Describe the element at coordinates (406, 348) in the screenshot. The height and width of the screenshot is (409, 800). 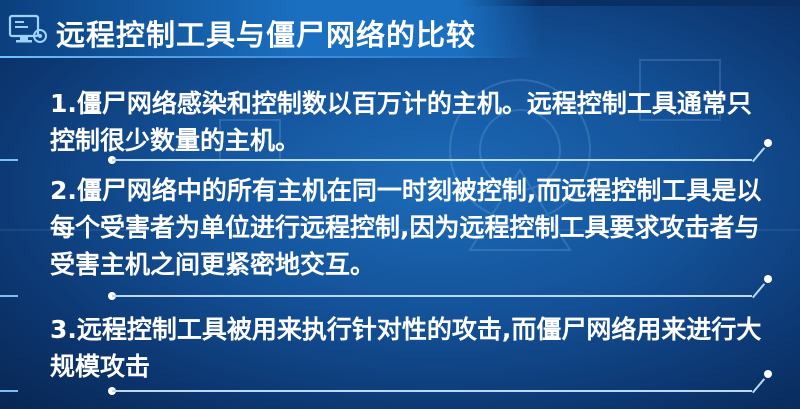
I see `point-3: 3.远程控制工具被用来执行针对性的攻击,而僵尸网络用来进行大规模攻击` at that location.